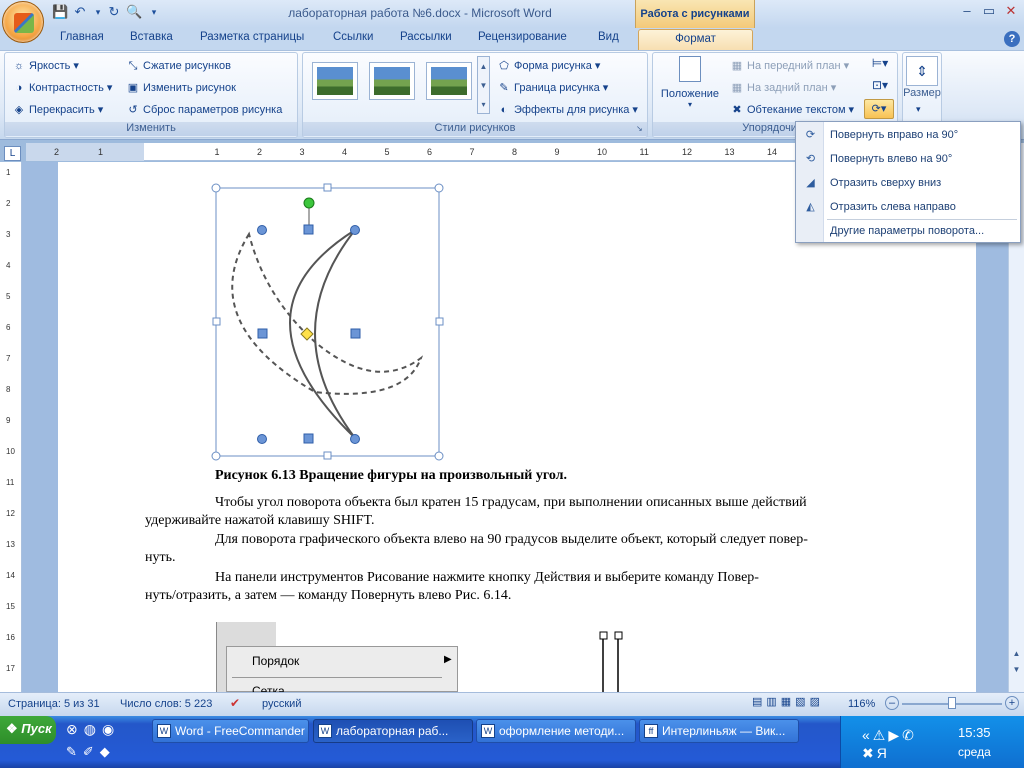  What do you see at coordinates (567, 109) in the screenshot?
I see `picture-effects-button: ◐ Эффекты для рисунка ▾` at bounding box center [567, 109].